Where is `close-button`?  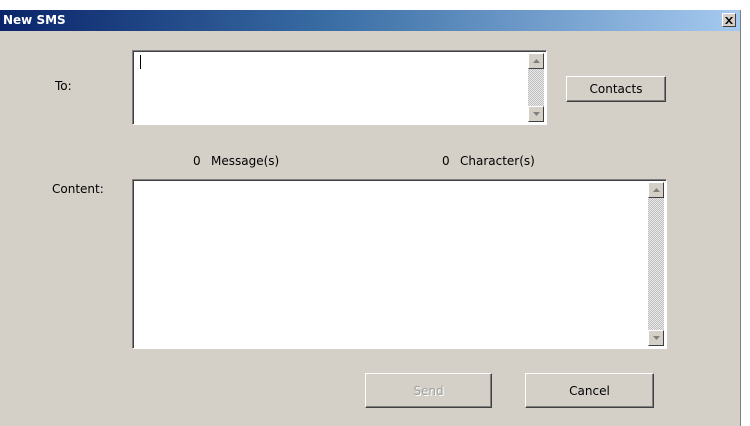
close-button is located at coordinates (729, 20).